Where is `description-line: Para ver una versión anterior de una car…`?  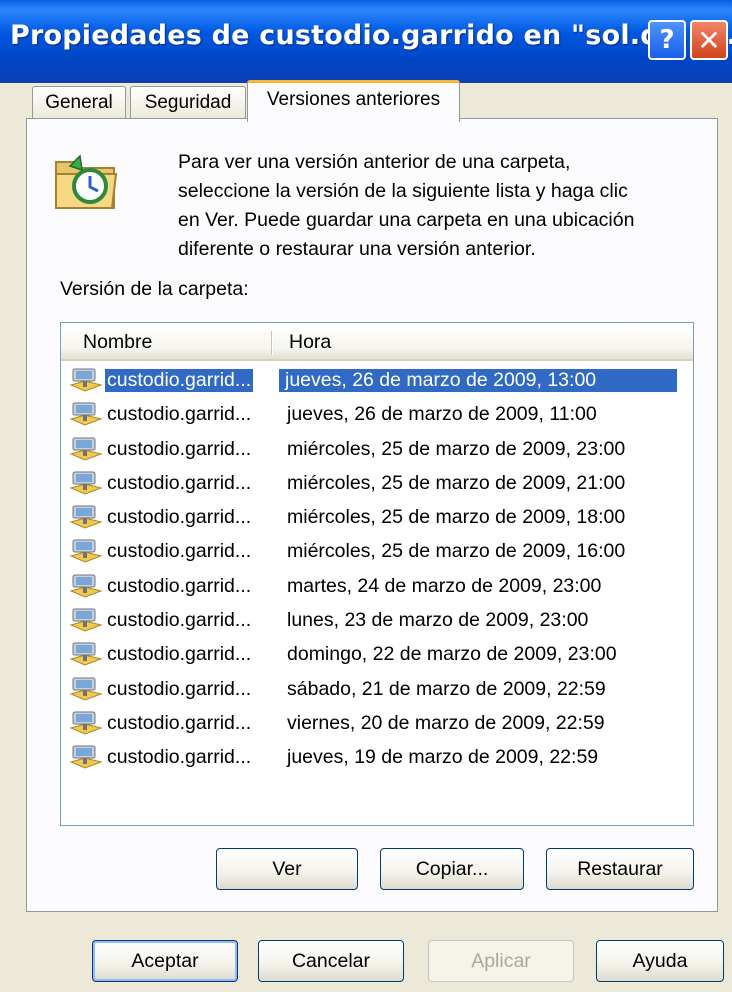
description-line: Para ver una versión anterior de una car… is located at coordinates (374, 162).